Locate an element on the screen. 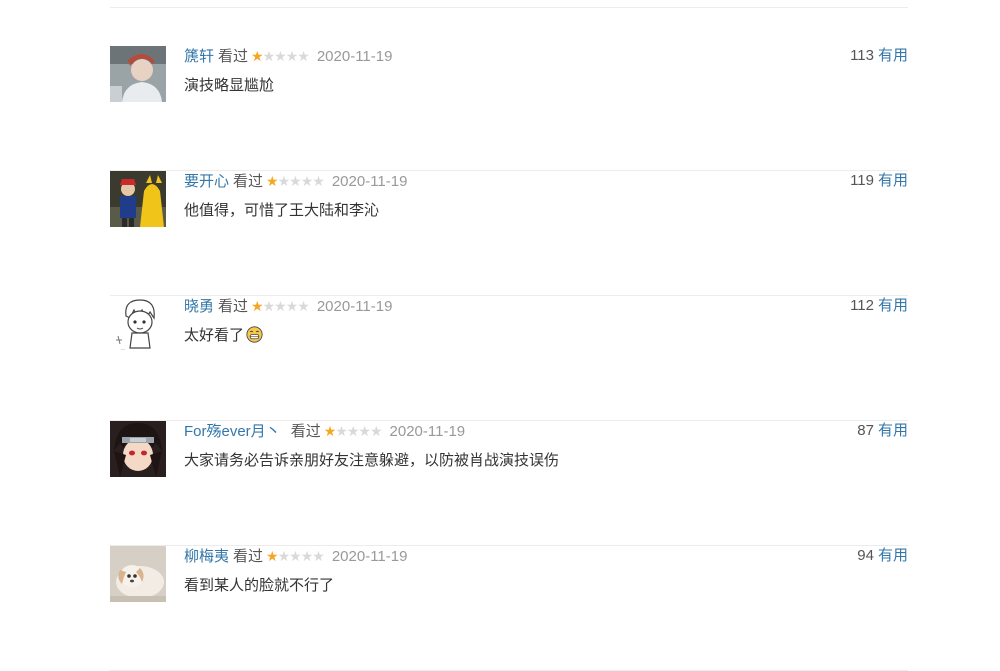  vote-area: 87 有用 is located at coordinates (882, 431).